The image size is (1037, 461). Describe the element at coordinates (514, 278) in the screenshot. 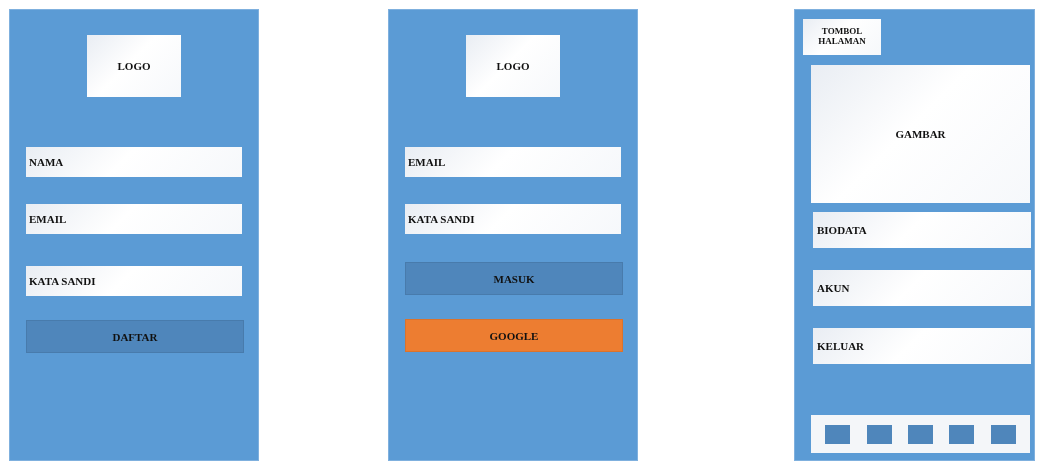

I see `action-button: MASUK` at that location.